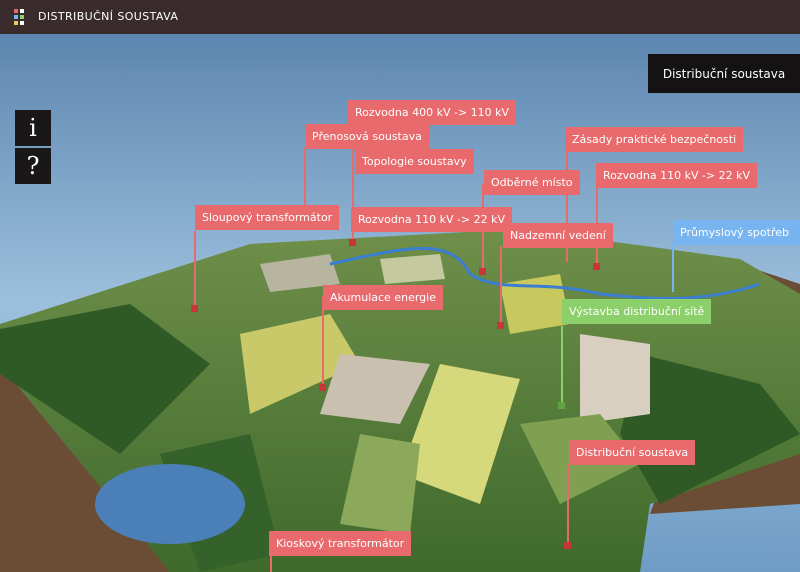 The height and width of the screenshot is (572, 800). What do you see at coordinates (558, 235) in the screenshot?
I see `hotspot-nadzemni-vedeni: Nadzemní vedení` at bounding box center [558, 235].